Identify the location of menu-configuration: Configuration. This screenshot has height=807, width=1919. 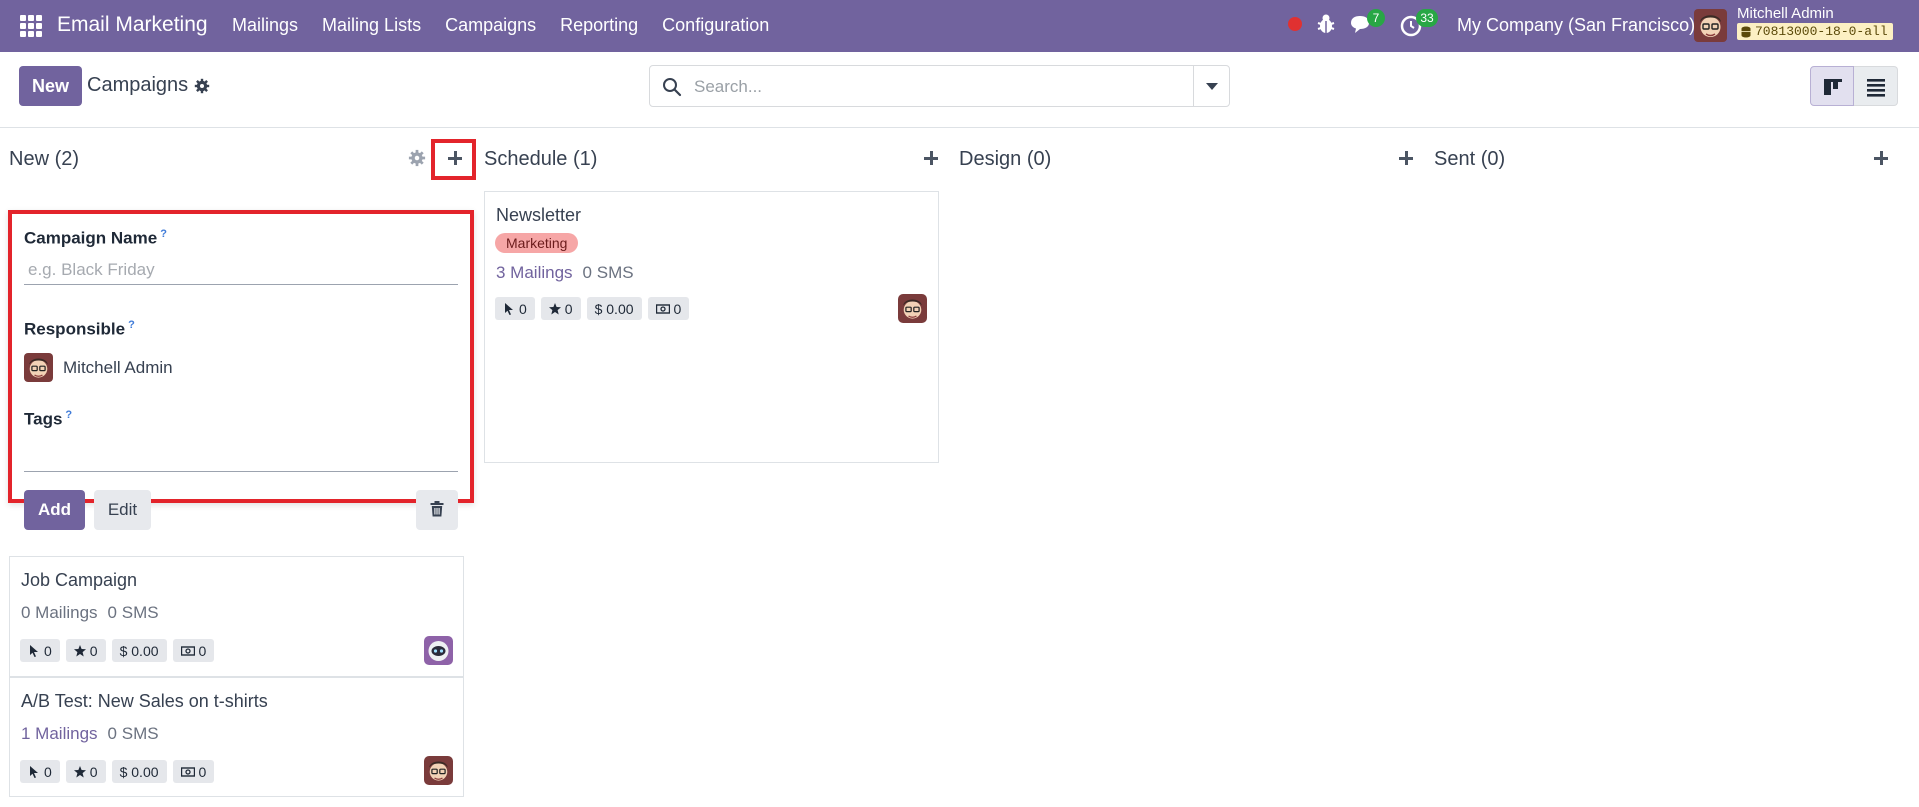
(715, 25).